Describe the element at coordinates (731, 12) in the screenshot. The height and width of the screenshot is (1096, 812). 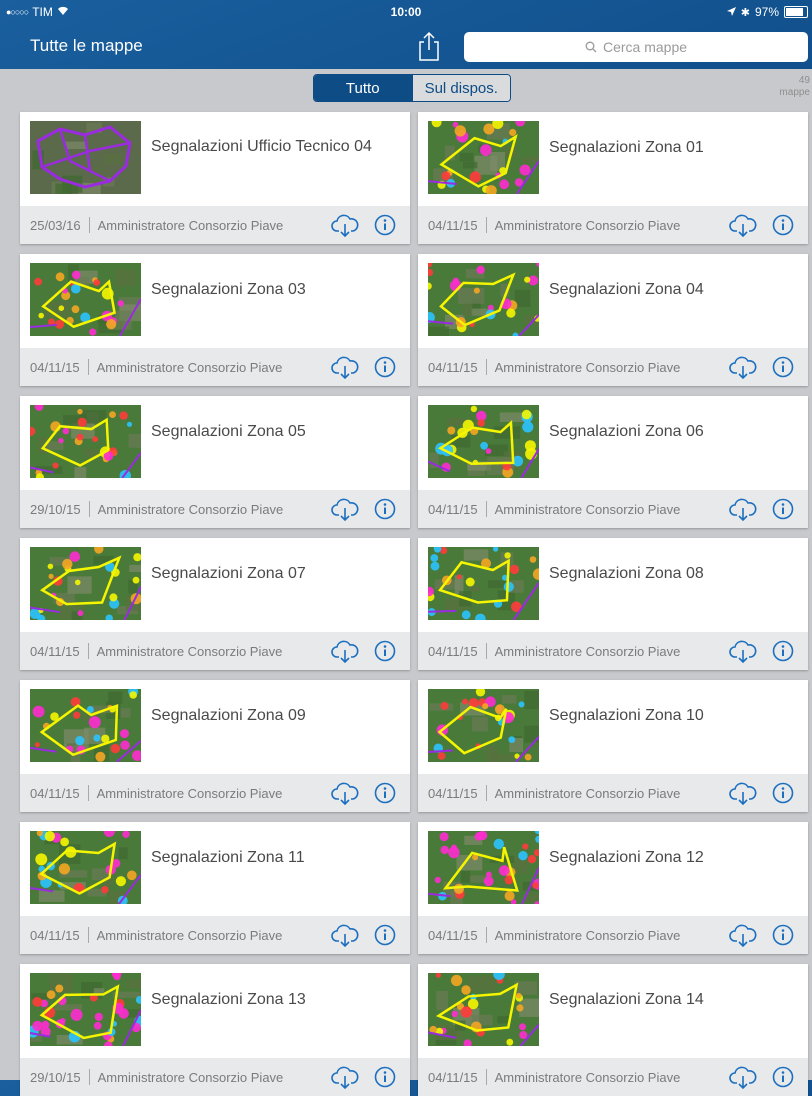
I see `location-icon` at that location.